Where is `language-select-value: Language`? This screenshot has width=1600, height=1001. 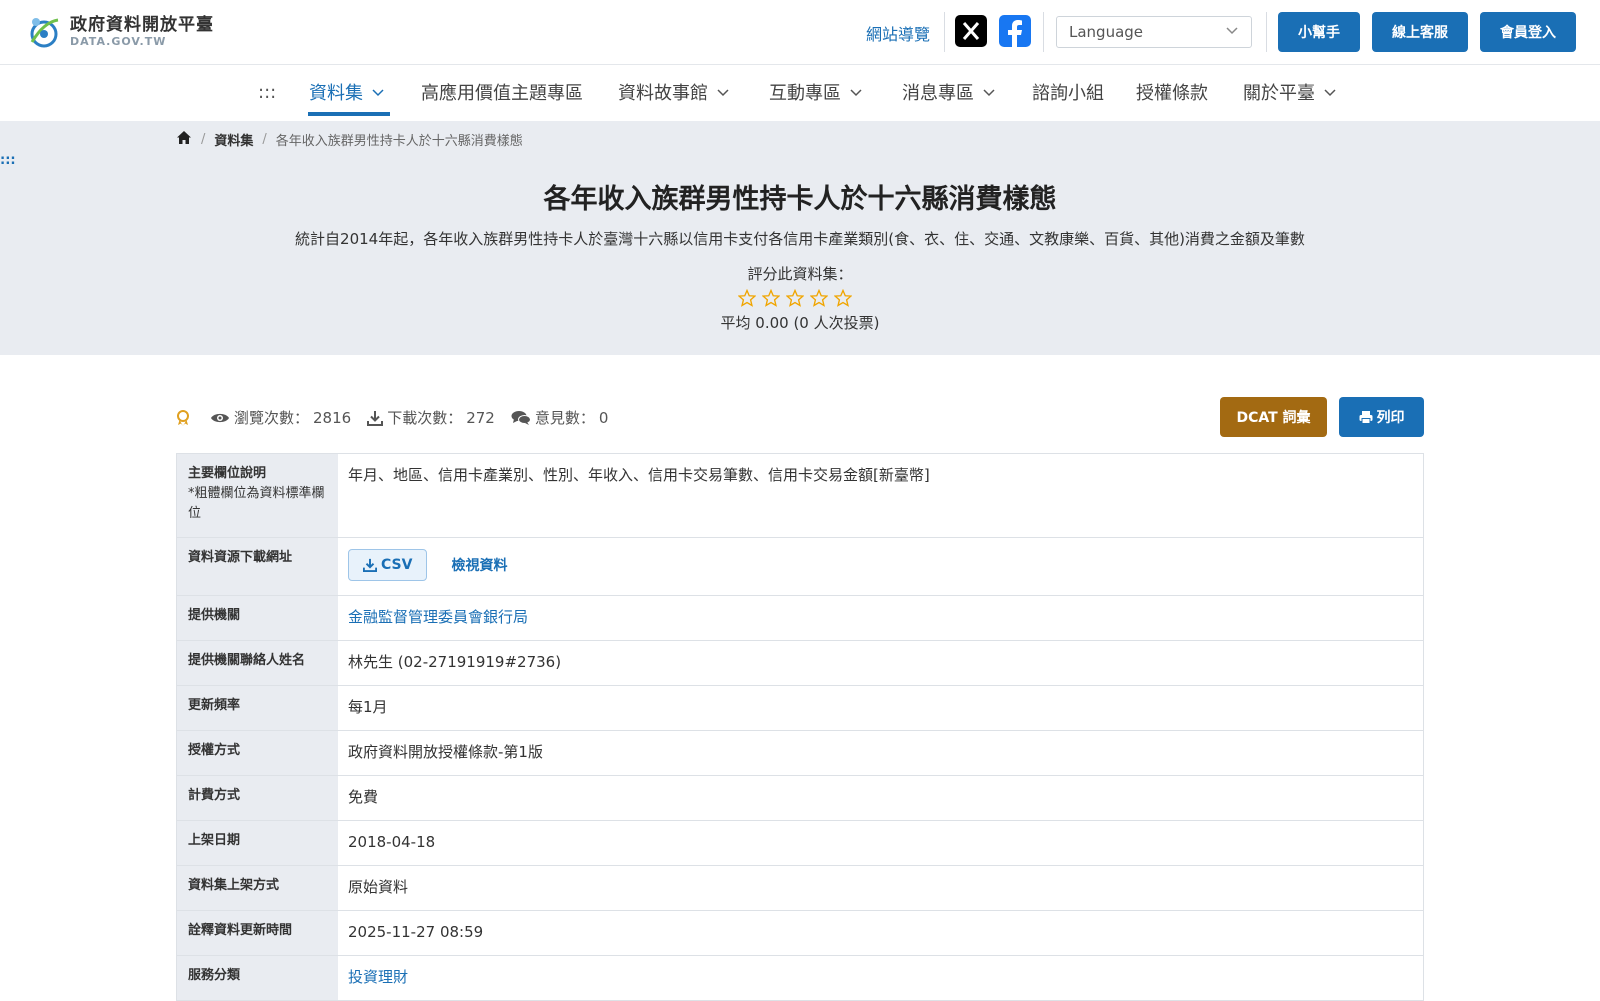
language-select-value: Language is located at coordinates (1106, 32).